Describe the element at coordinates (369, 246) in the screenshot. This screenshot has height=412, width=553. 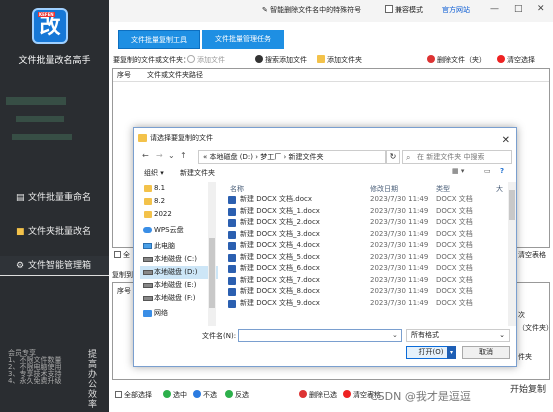
I see `file-row: 新建 DOCX 文档_4.docx 2023/7/30 11:49 DOCX 文档` at that location.